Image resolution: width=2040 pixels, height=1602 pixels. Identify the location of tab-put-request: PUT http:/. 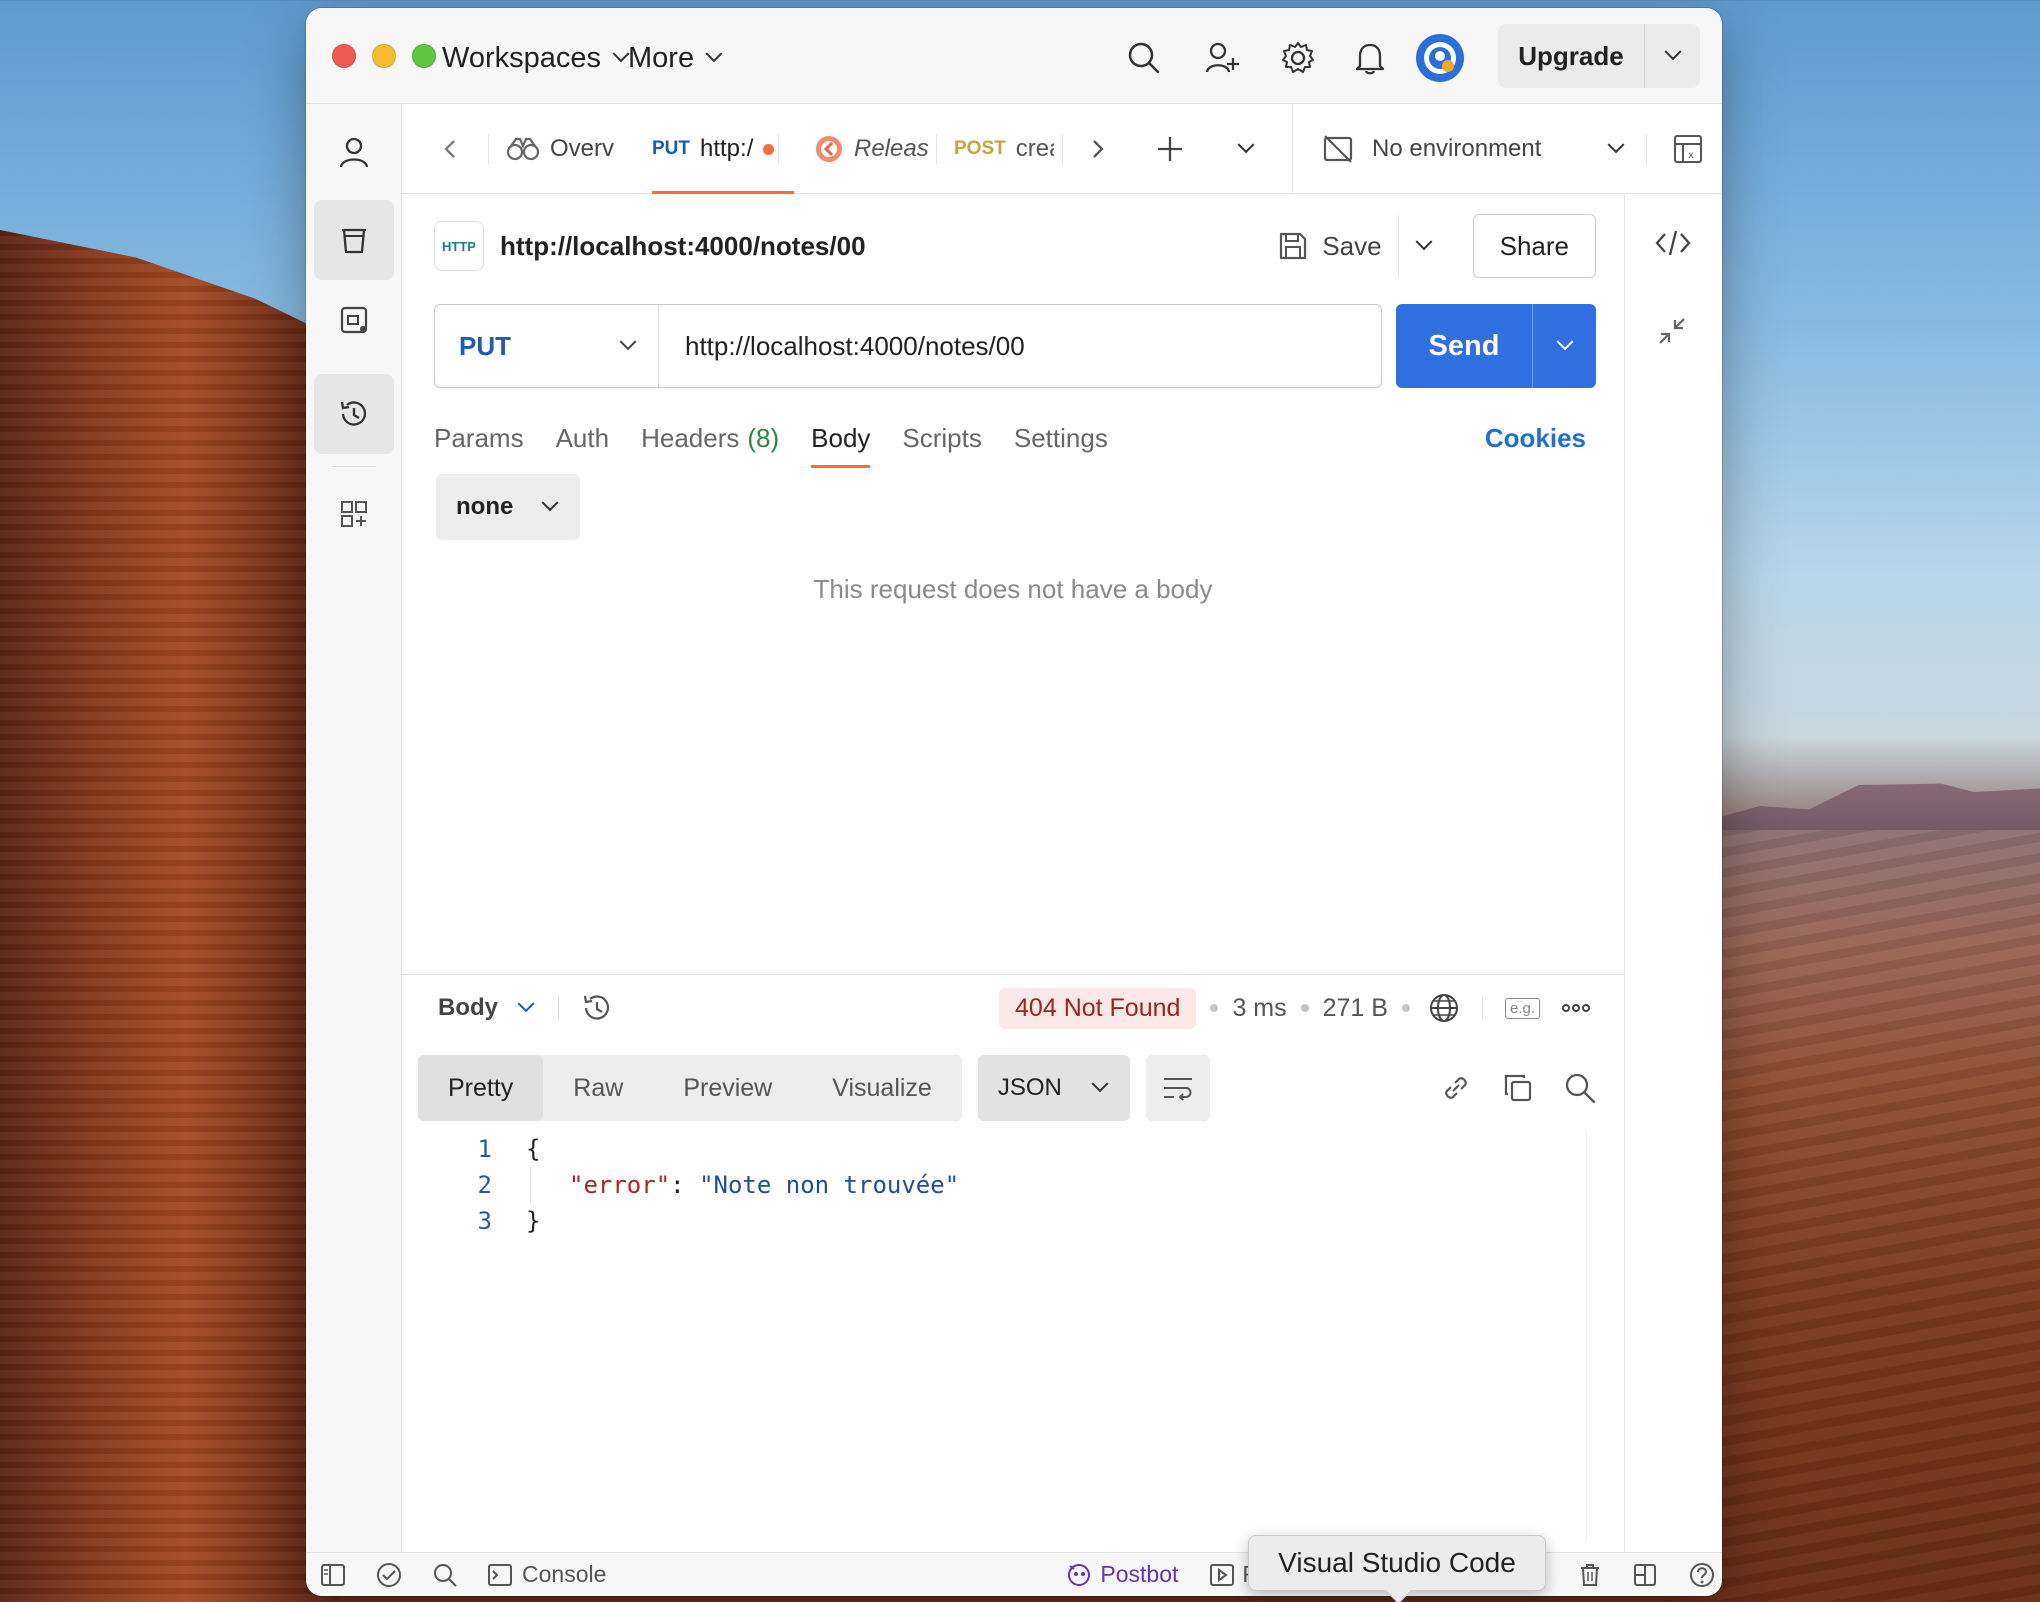
(723, 149).